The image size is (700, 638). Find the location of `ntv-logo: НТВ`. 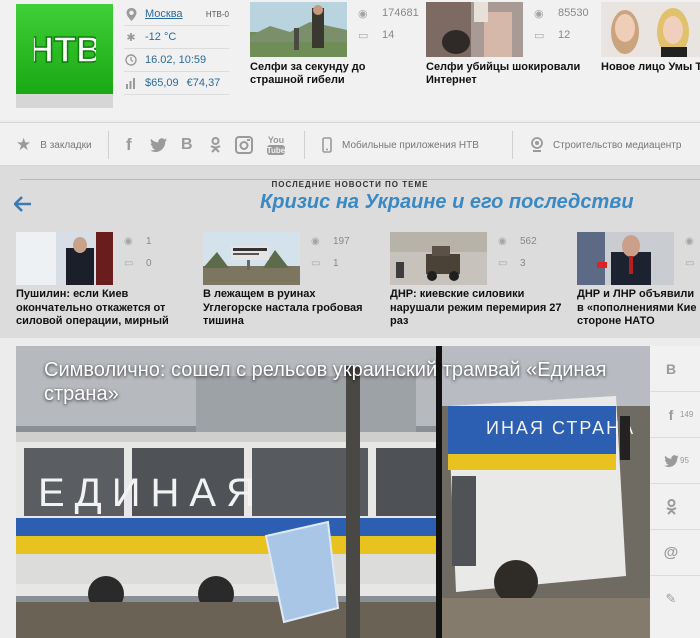

ntv-logo: НТВ is located at coordinates (64, 49).